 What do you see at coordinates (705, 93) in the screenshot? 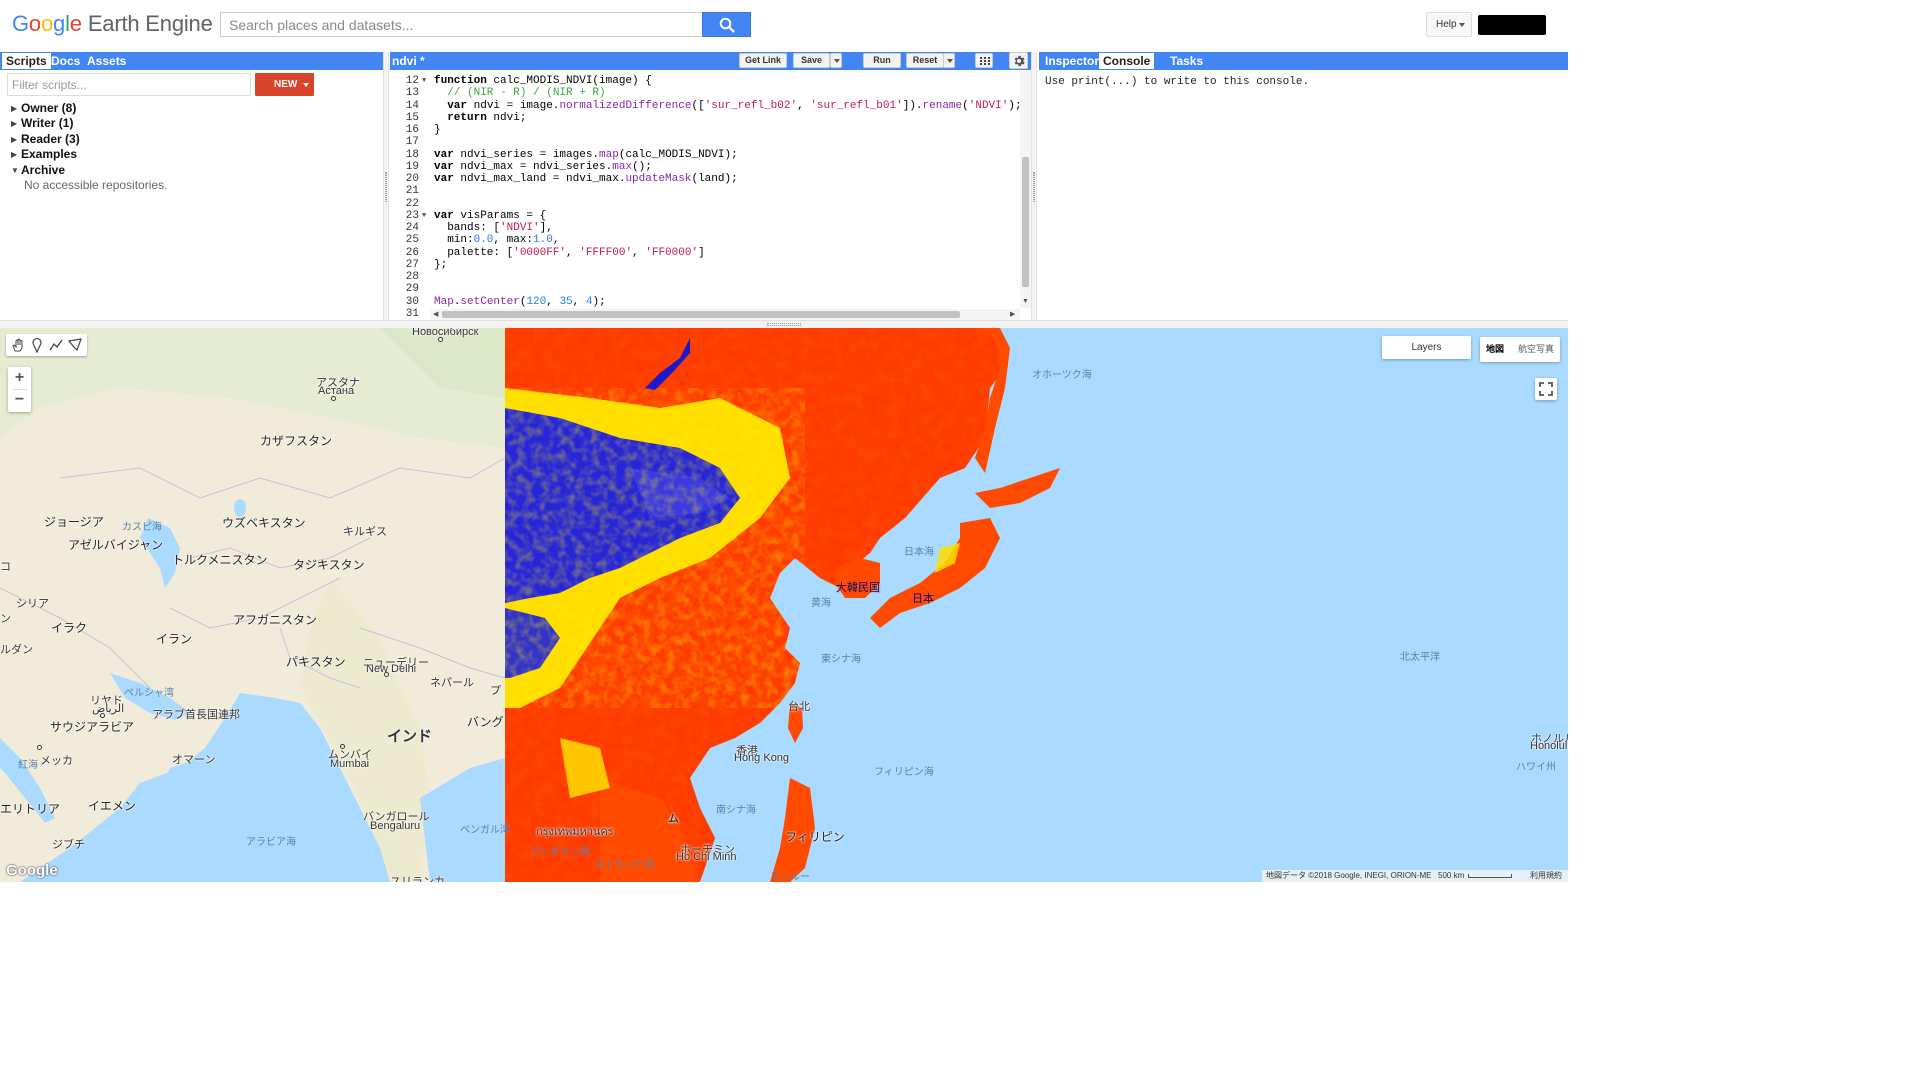
I see `code-line: 13 // (NIR - R) / (NIR + R)` at bounding box center [705, 93].